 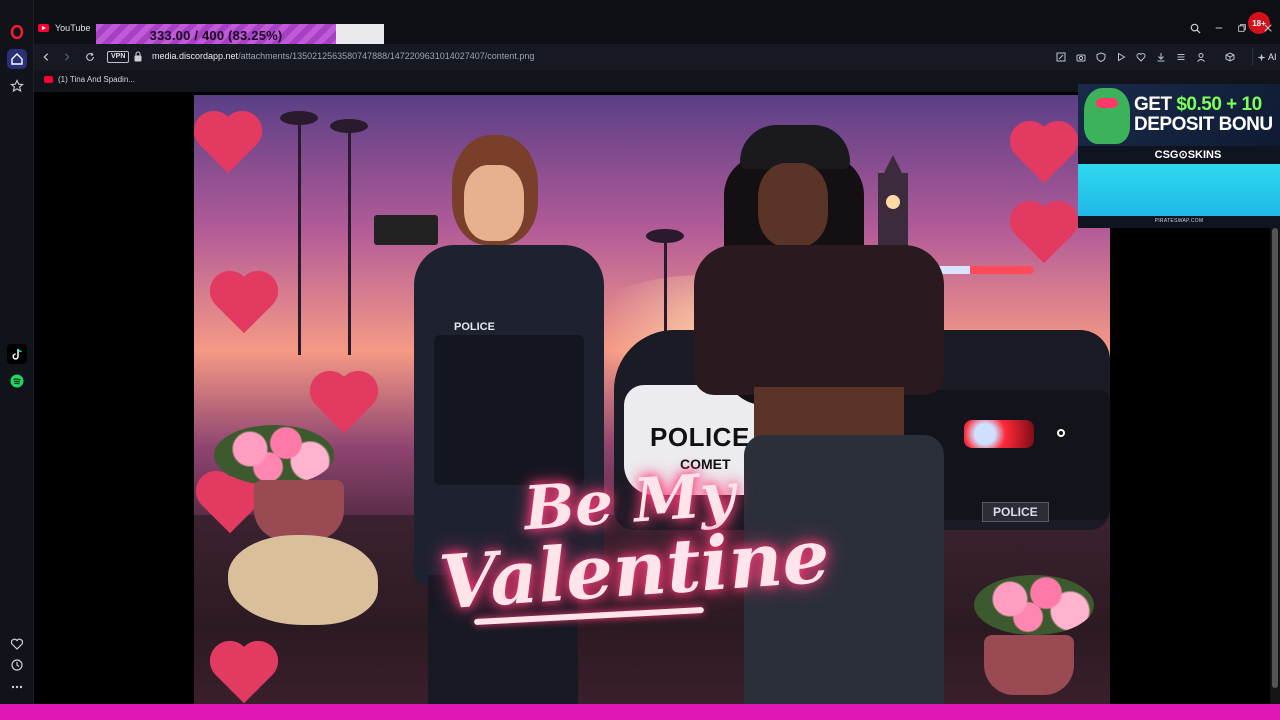 I want to click on camera-icon, so click(x=1081, y=57).